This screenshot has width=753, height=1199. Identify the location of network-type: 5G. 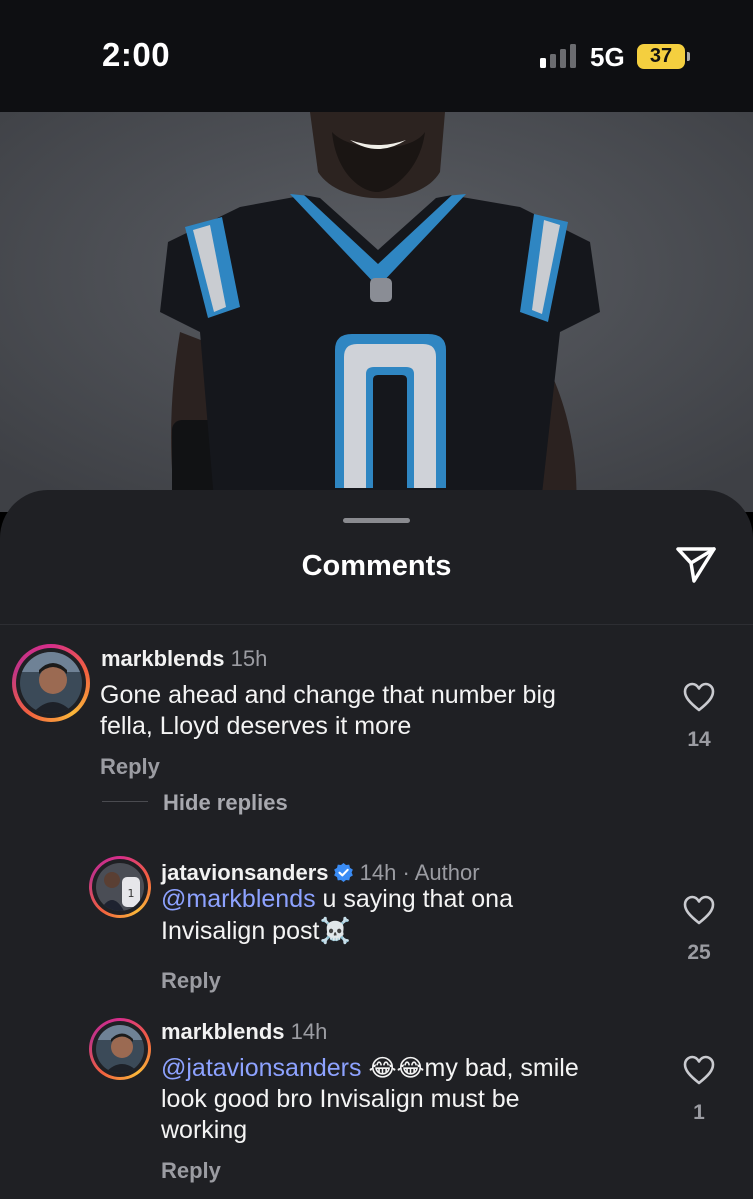
(607, 57).